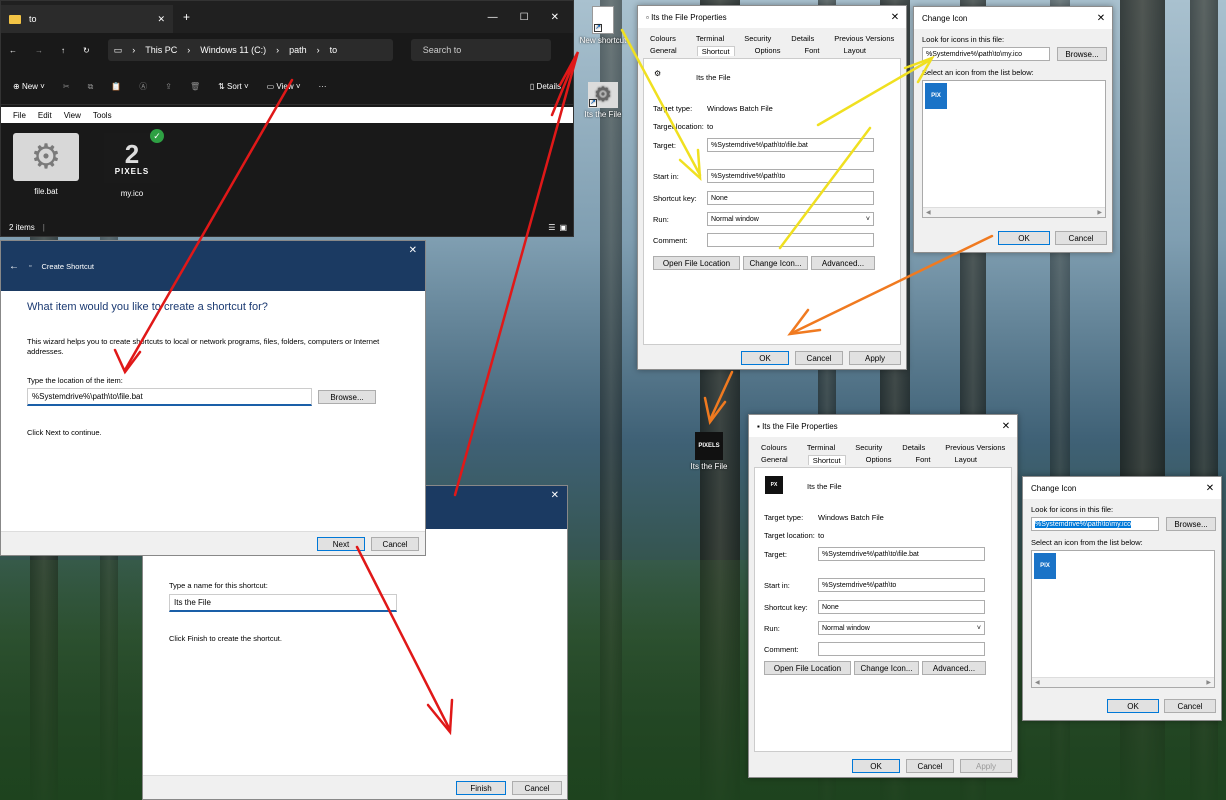 The height and width of the screenshot is (800, 1226). I want to click on list-view-icon: ☰, so click(551, 227).